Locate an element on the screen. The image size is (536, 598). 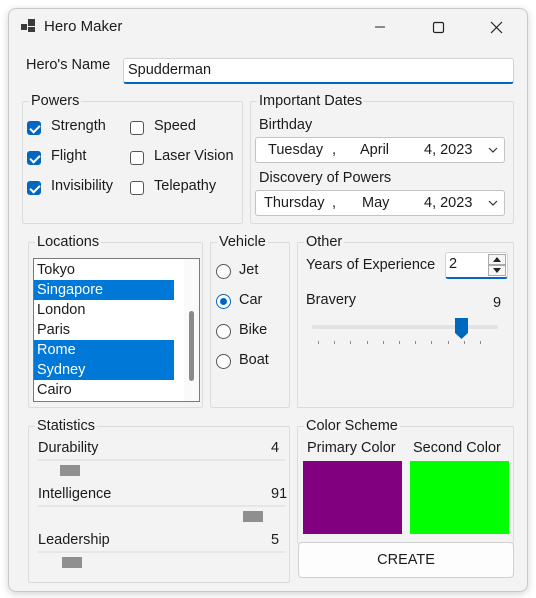
minimize-button is located at coordinates (380, 27).